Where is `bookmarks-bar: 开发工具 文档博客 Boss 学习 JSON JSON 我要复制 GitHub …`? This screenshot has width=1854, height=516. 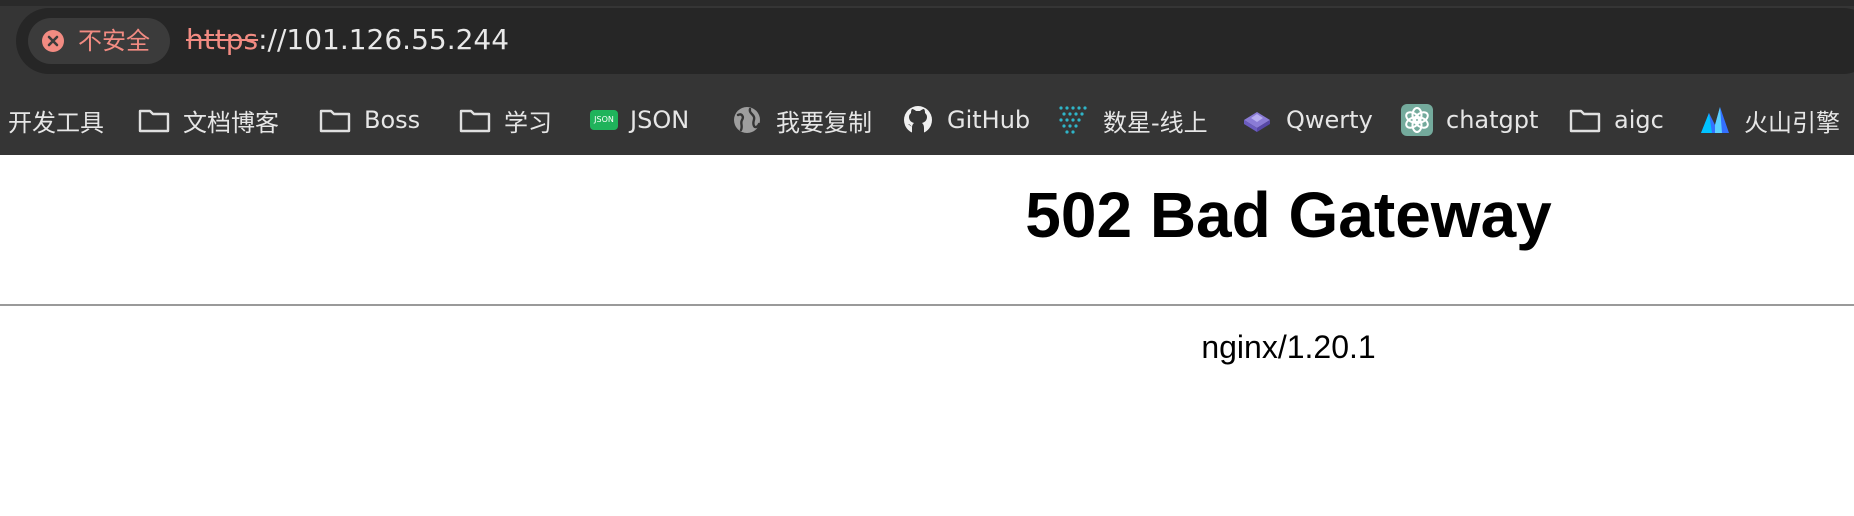
bookmarks-bar: 开发工具 文档博客 Boss 学习 JSON JSON 我要复制 GitHub … is located at coordinates (927, 120).